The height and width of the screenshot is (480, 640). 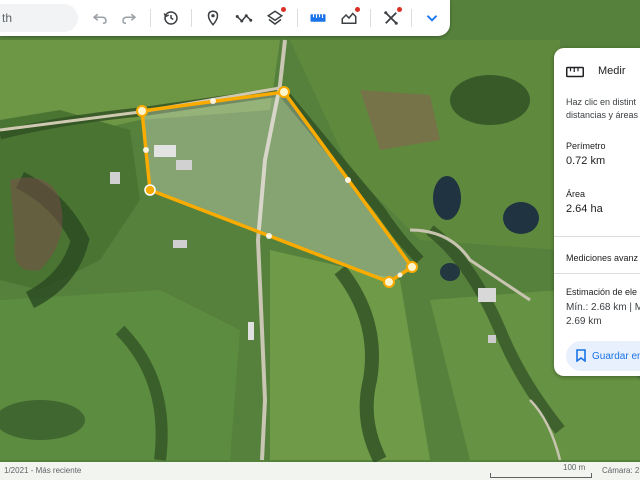 I want to click on redo-icon, so click(x=129, y=18).